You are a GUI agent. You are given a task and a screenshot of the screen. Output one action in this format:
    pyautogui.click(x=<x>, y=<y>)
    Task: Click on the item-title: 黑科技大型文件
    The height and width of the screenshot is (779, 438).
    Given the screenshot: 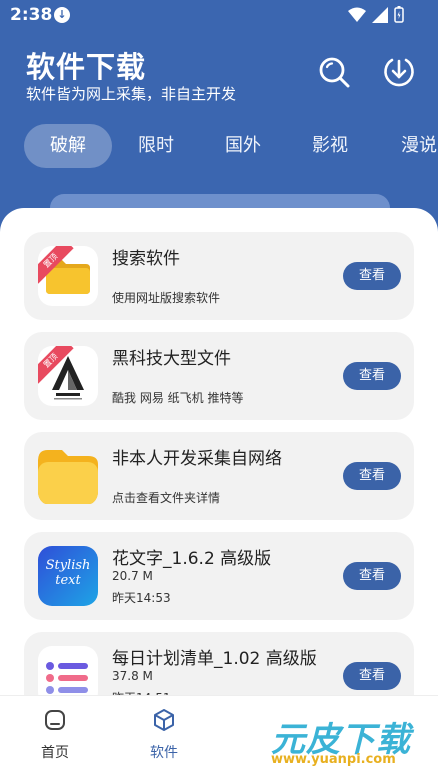 What is the action you would take?
    pyautogui.click(x=171, y=359)
    